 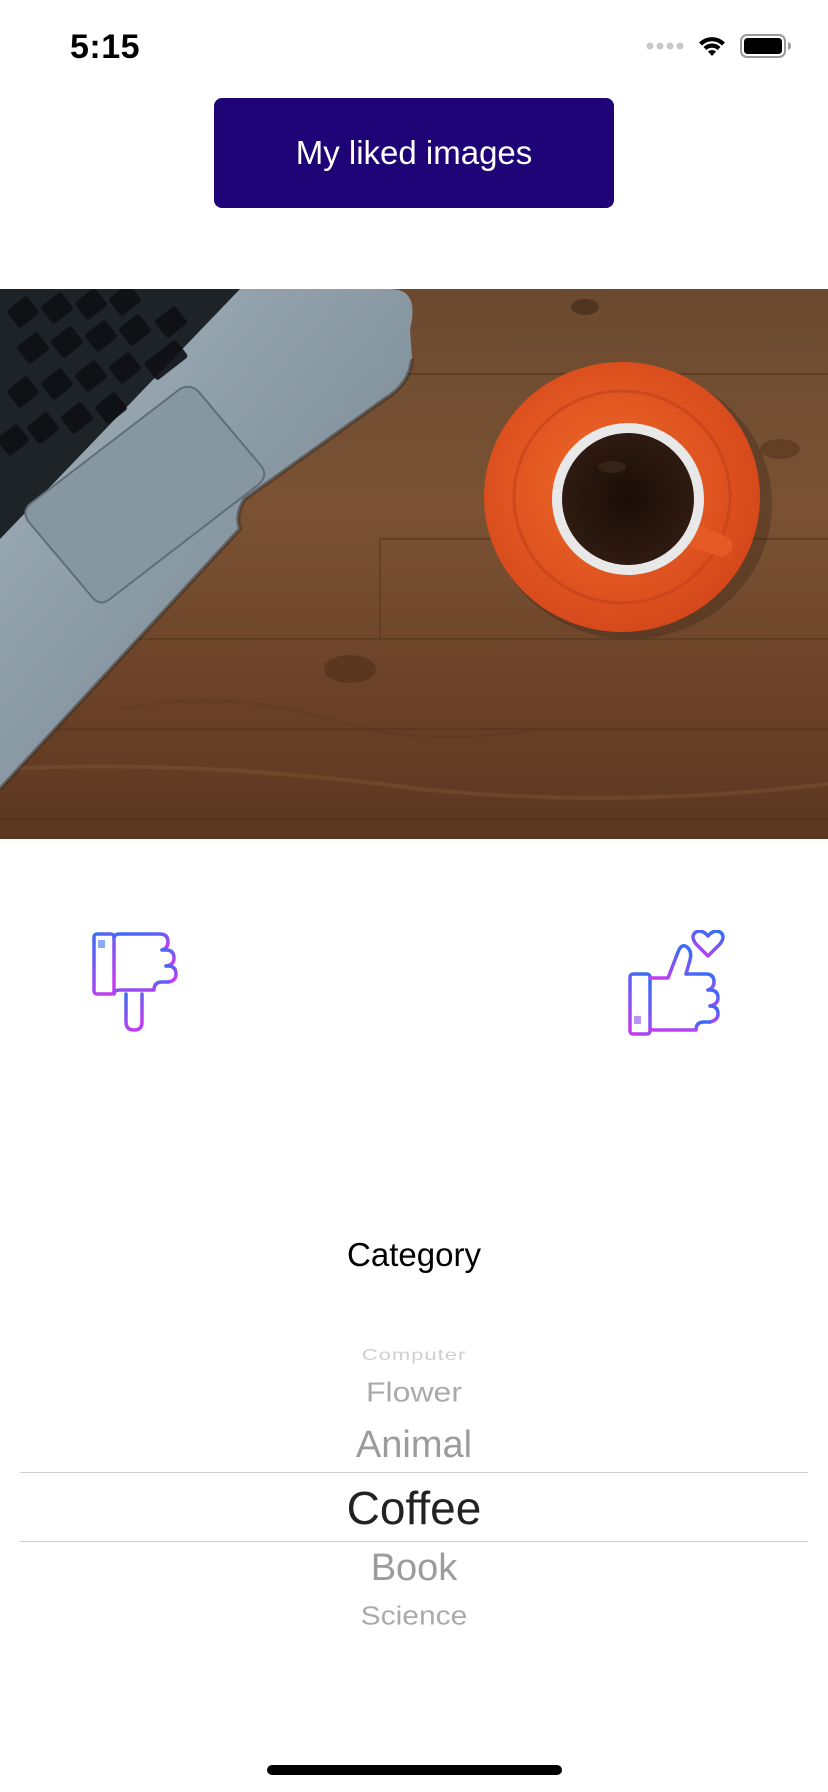 What do you see at coordinates (414, 1541) in the screenshot?
I see `picker-selection-line-bottom` at bounding box center [414, 1541].